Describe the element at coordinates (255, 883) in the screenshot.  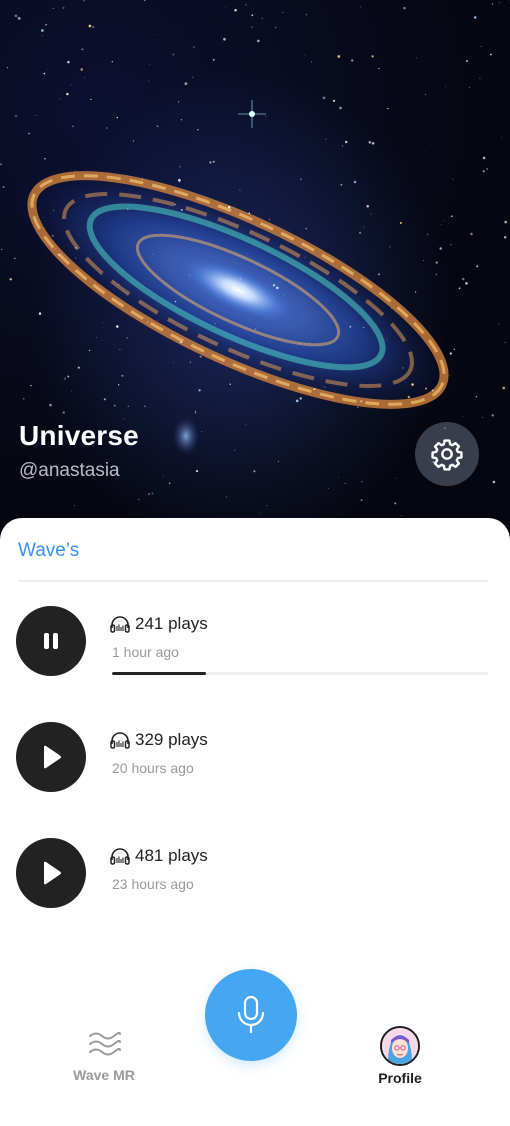
I see `track-item: 481 plays 23 hours ago` at that location.